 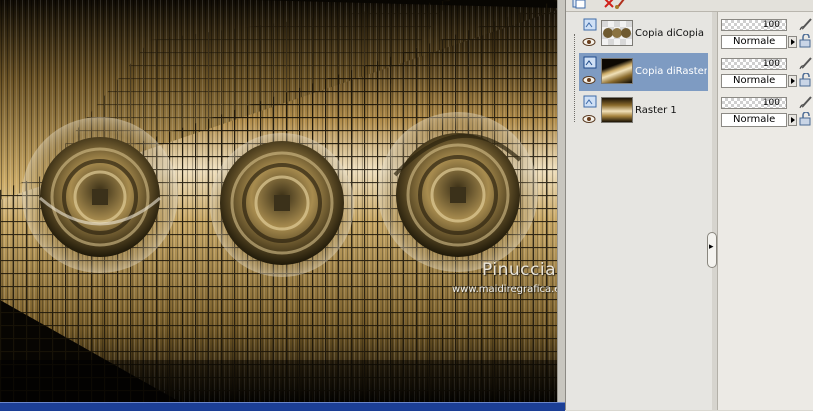 What do you see at coordinates (621, 4) in the screenshot?
I see `brush-icon` at bounding box center [621, 4].